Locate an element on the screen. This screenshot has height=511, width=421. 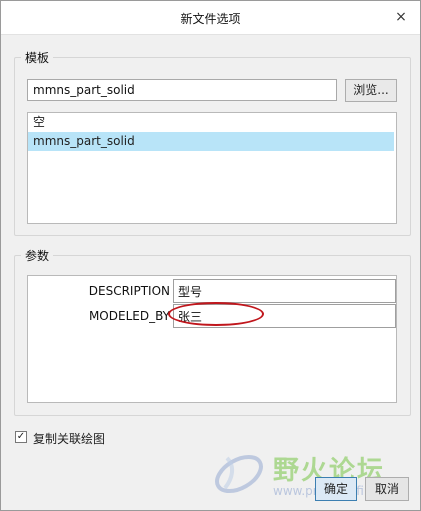
cancel-button: 取消 is located at coordinates (387, 489).